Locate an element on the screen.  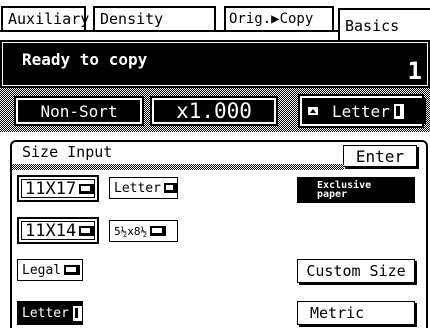
tab-orig-copy-label: Orig.▶Copy is located at coordinates (271, 19).